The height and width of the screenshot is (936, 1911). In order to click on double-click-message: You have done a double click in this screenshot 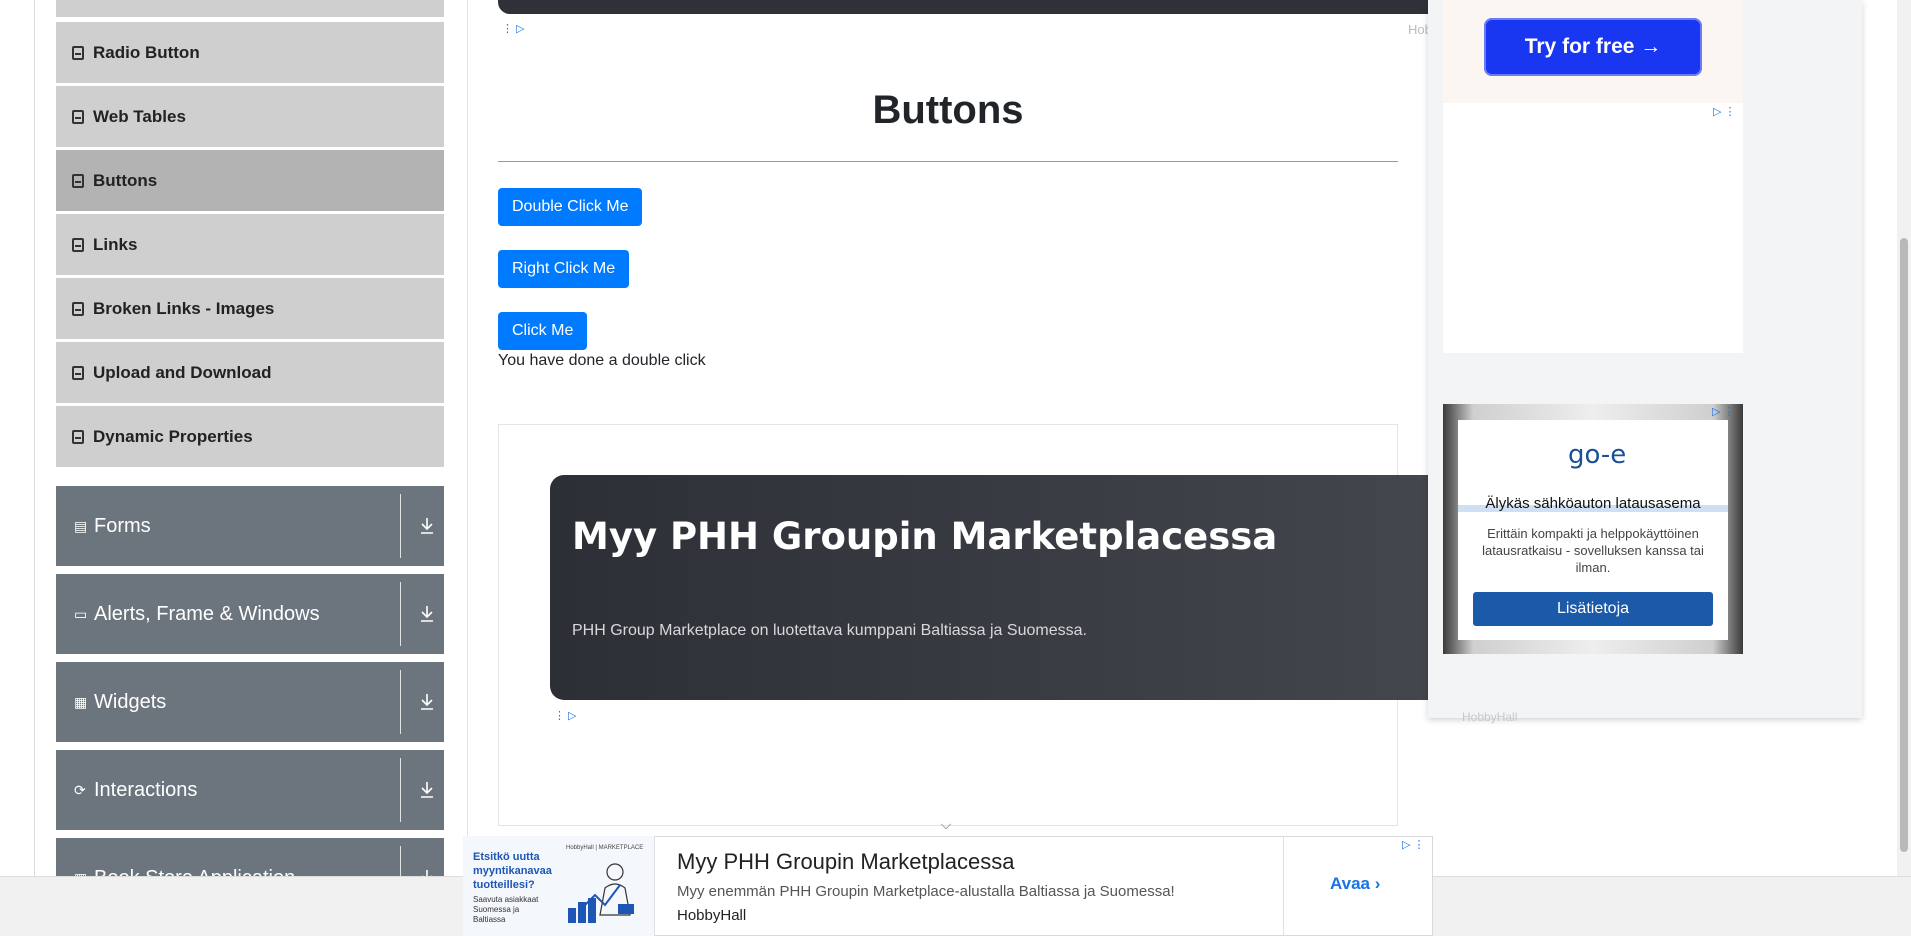, I will do `click(602, 360)`.